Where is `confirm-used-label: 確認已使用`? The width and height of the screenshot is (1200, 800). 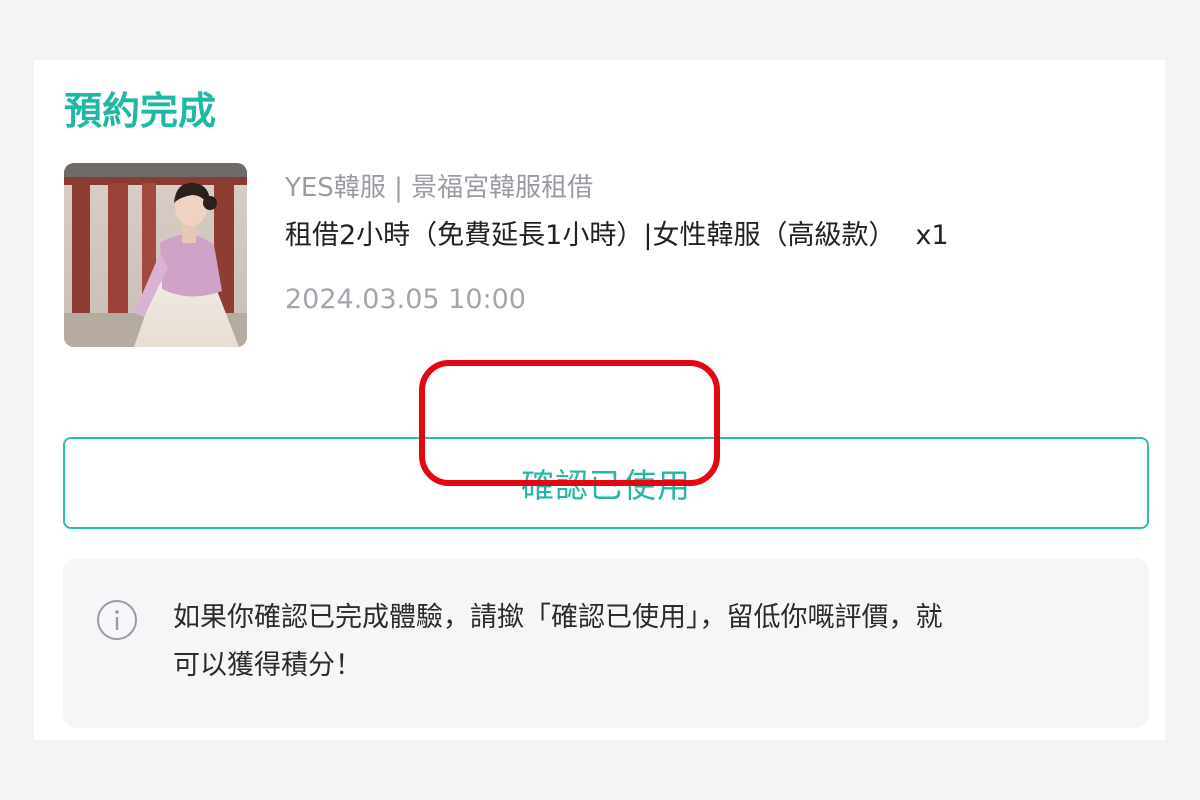
confirm-used-label: 確認已使用 is located at coordinates (606, 485).